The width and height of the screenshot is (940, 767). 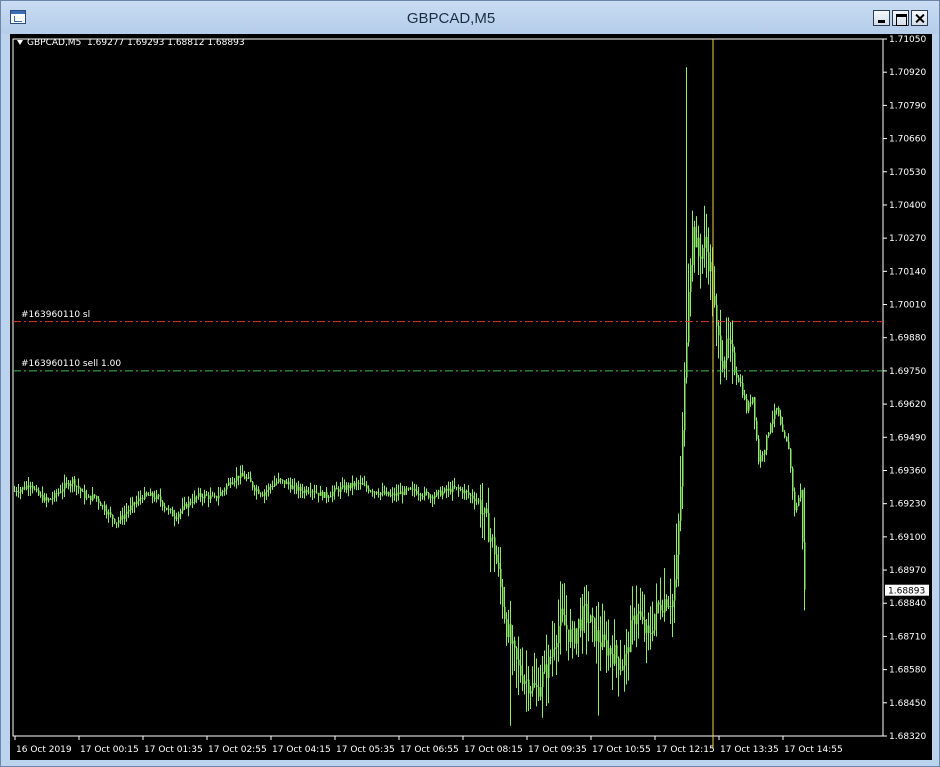 I want to click on y-tick-label: 1.68840, so click(x=907, y=604).